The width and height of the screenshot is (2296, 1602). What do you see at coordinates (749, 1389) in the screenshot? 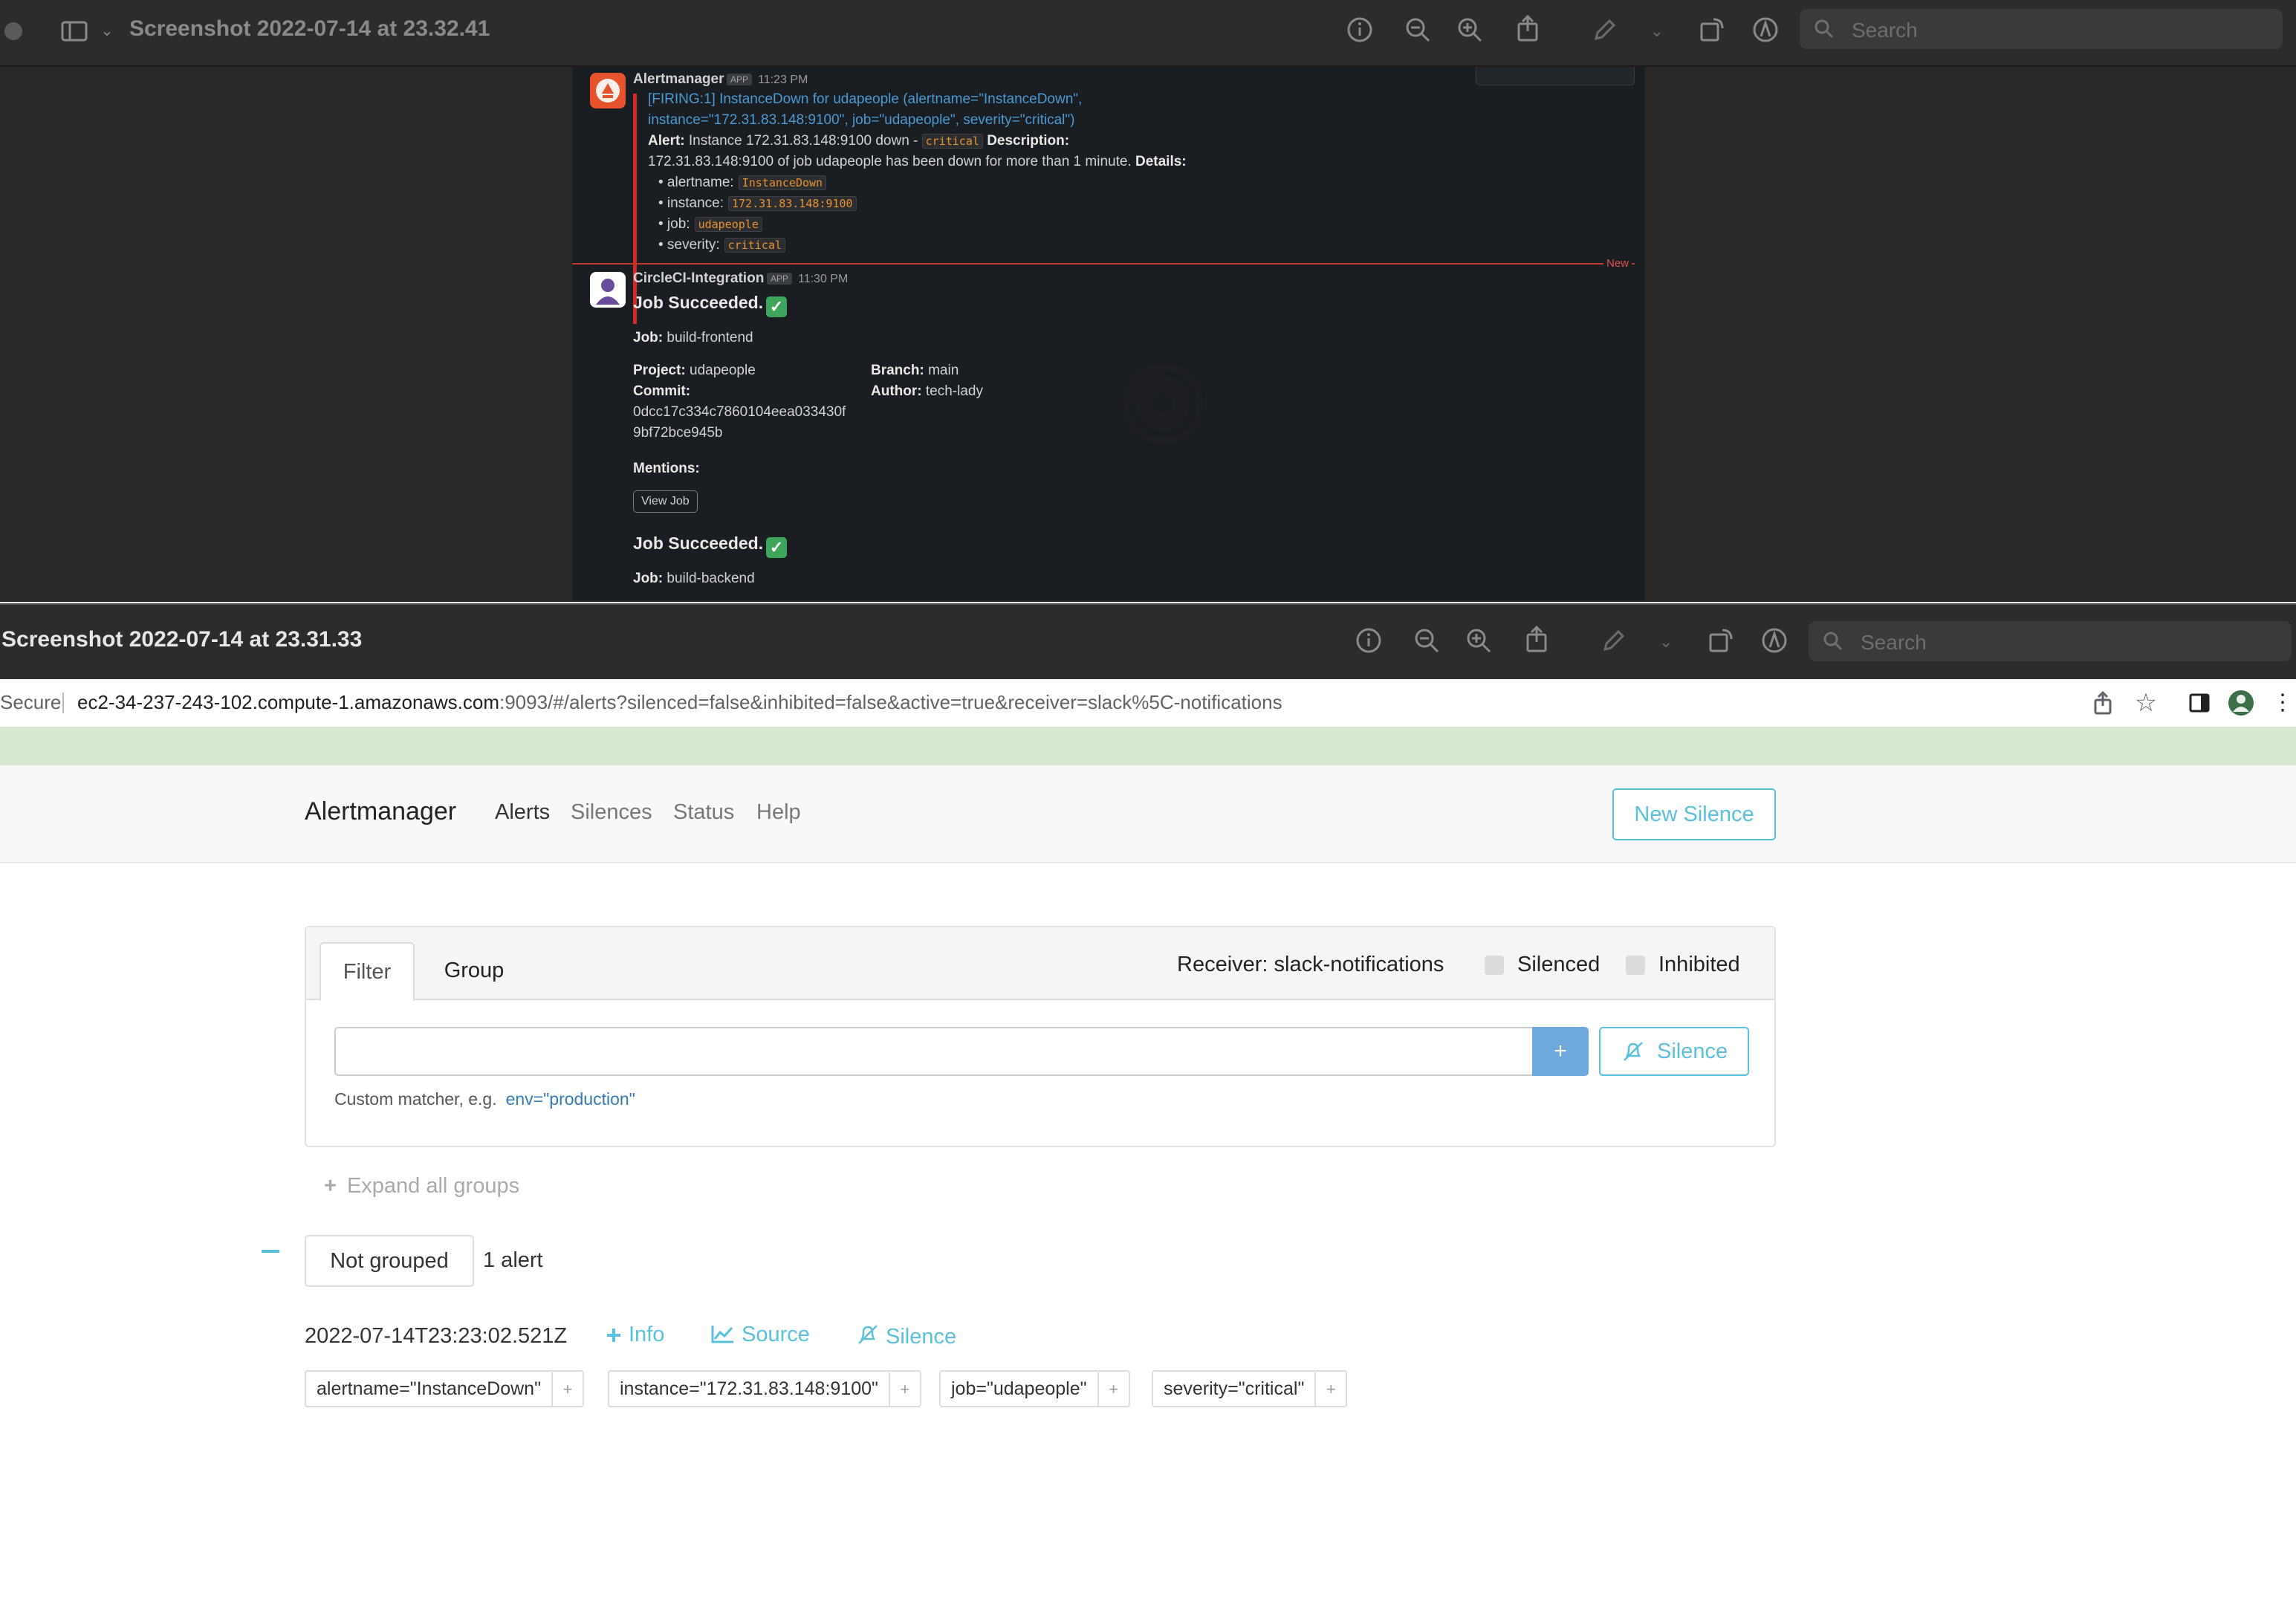
I see `label-text: instance="172.31.83.148:9100"` at bounding box center [749, 1389].